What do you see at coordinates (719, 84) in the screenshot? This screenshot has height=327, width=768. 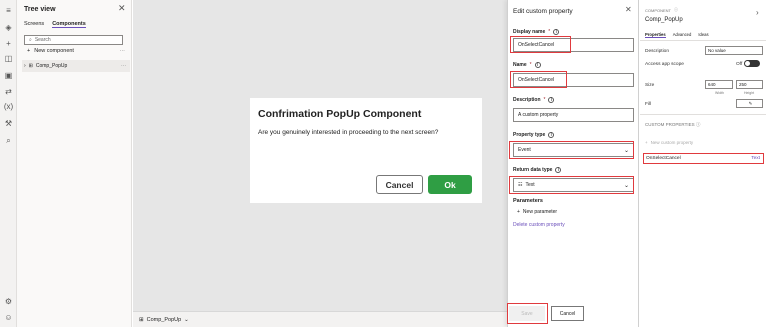 I see `width-input: 640` at bounding box center [719, 84].